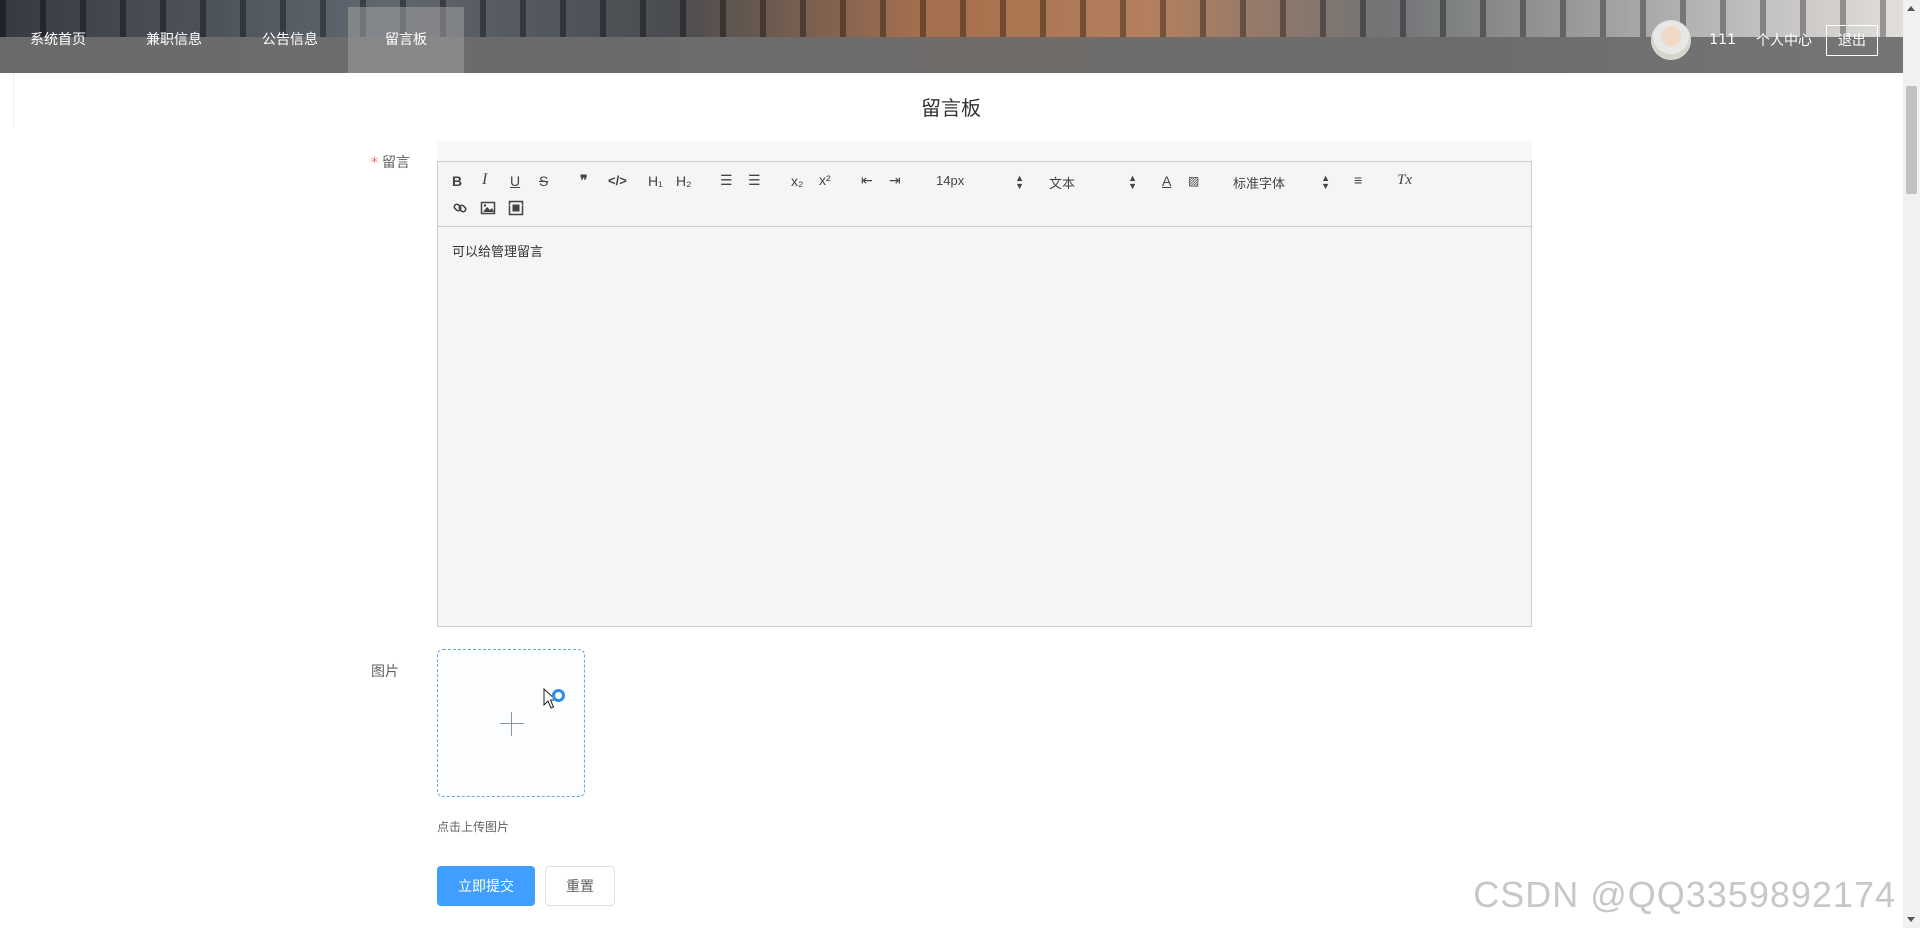 The height and width of the screenshot is (928, 1920). Describe the element at coordinates (473, 827) in the screenshot. I see `upload-tip: 点击上传图片` at that location.